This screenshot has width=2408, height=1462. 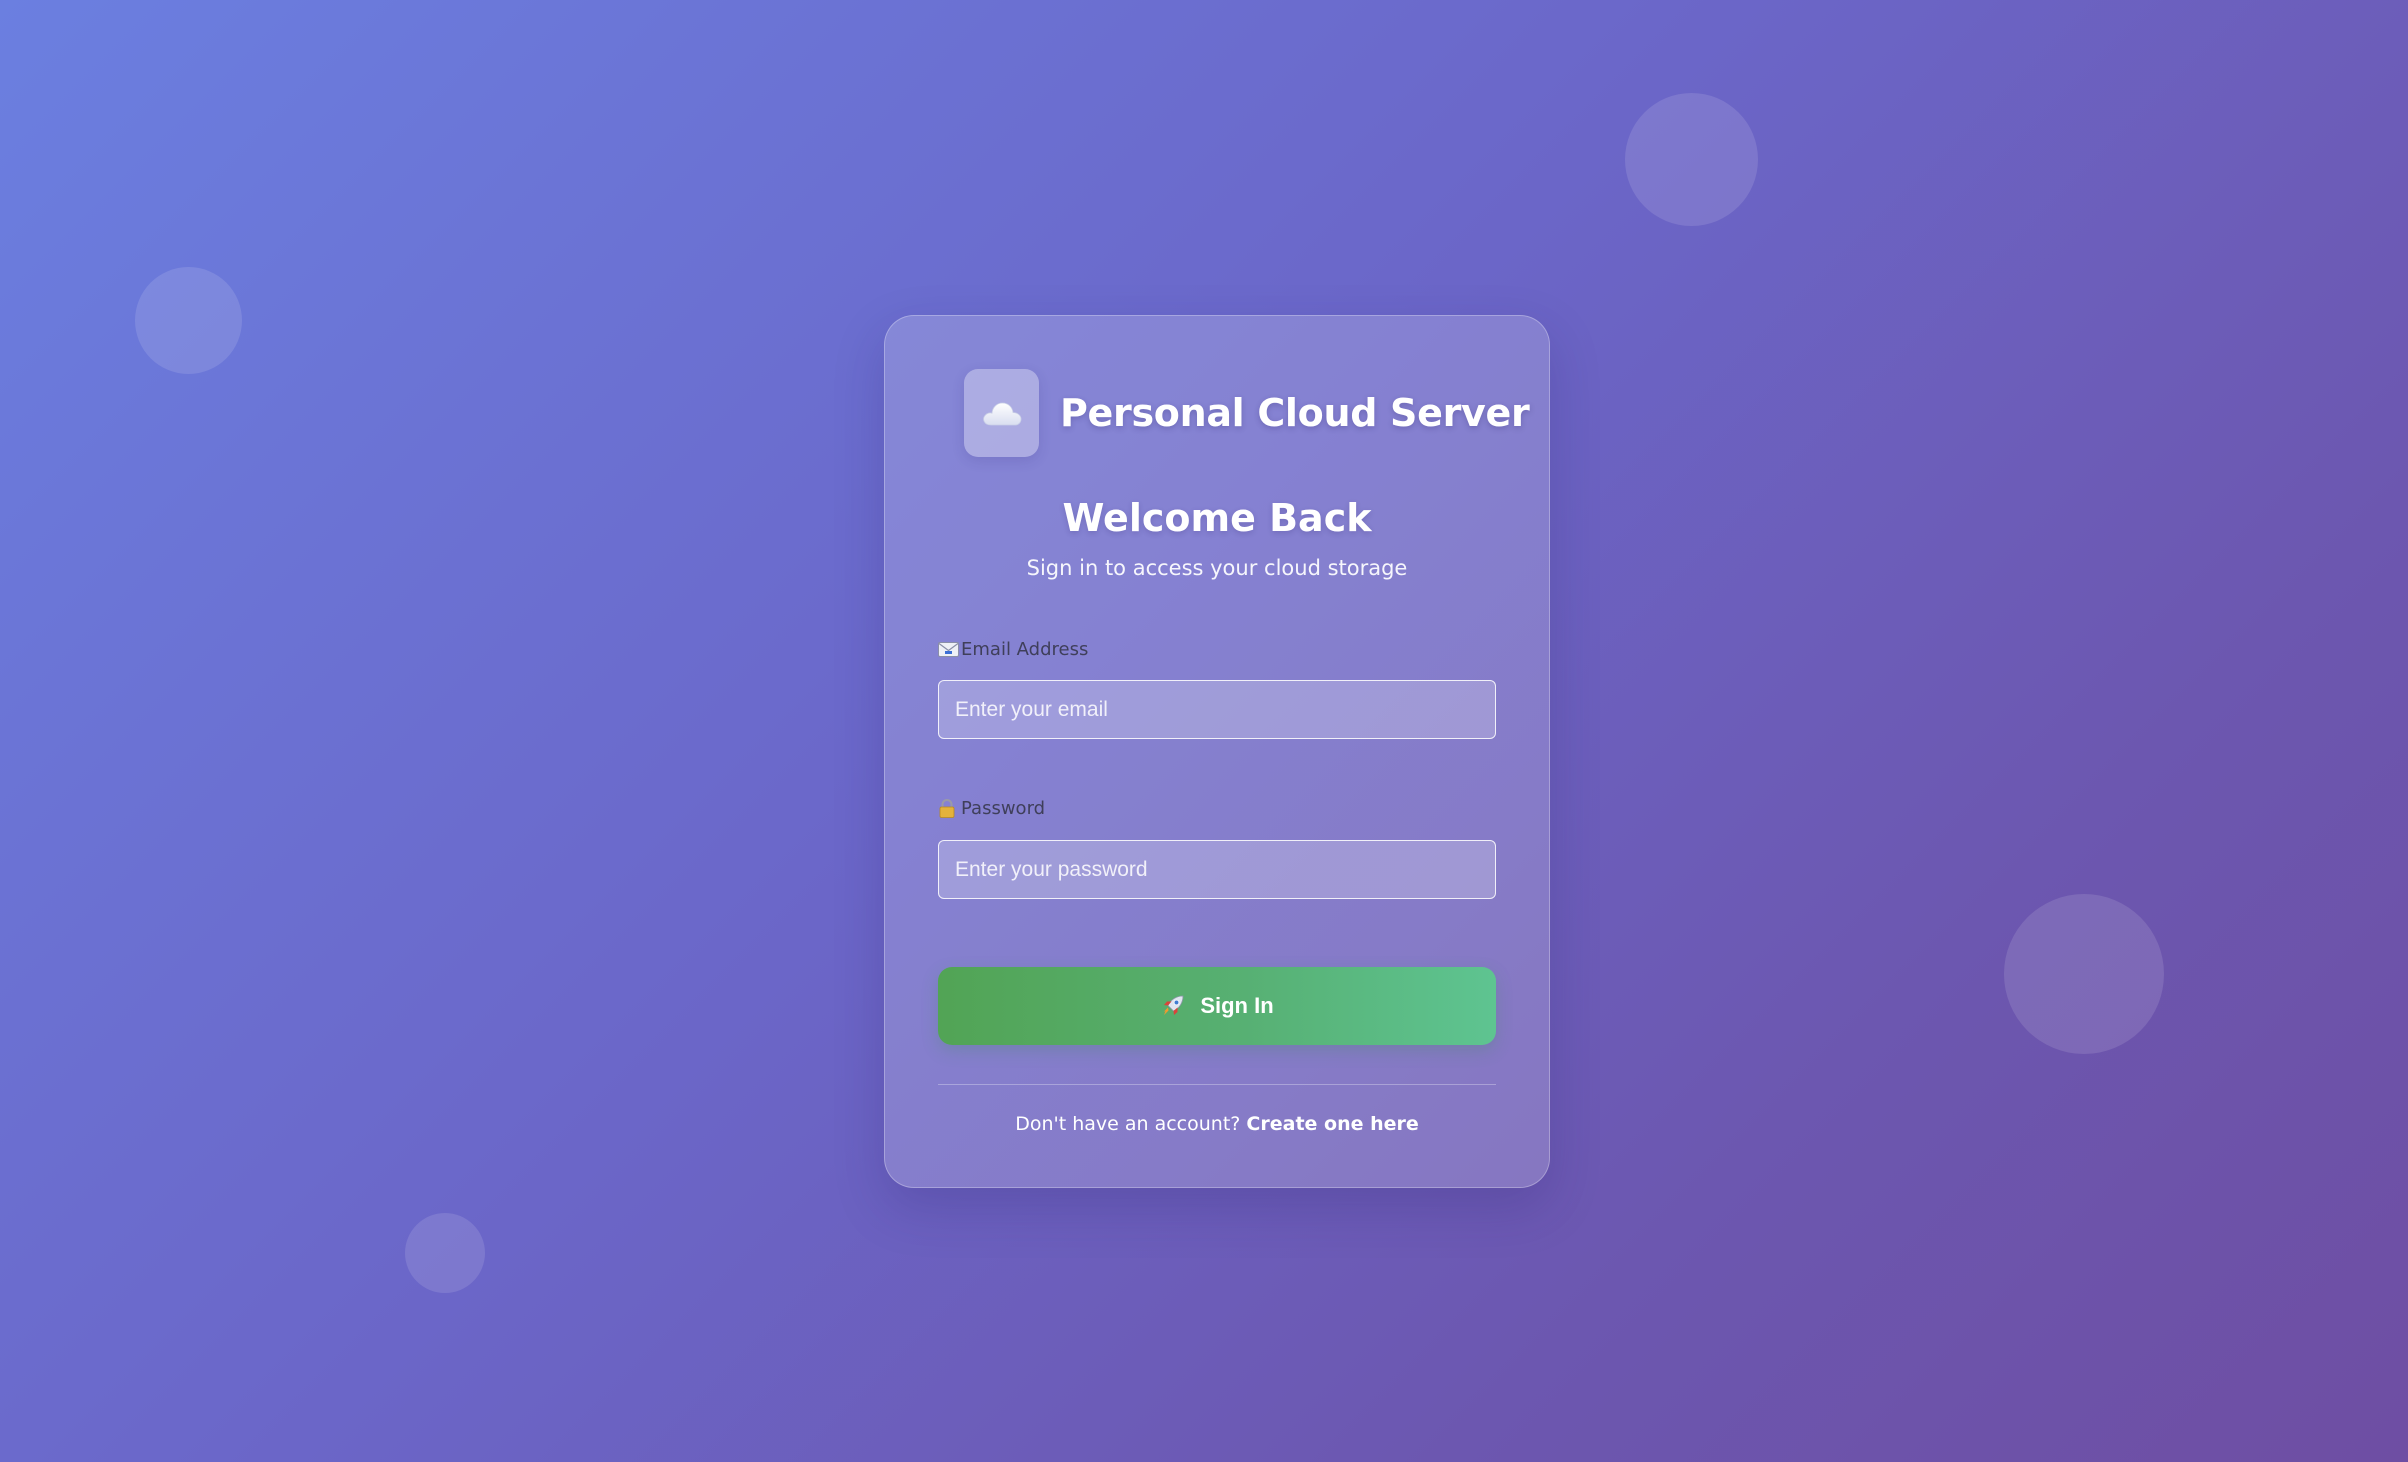 What do you see at coordinates (1295, 413) in the screenshot?
I see `app-title: Personal Cloud Server` at bounding box center [1295, 413].